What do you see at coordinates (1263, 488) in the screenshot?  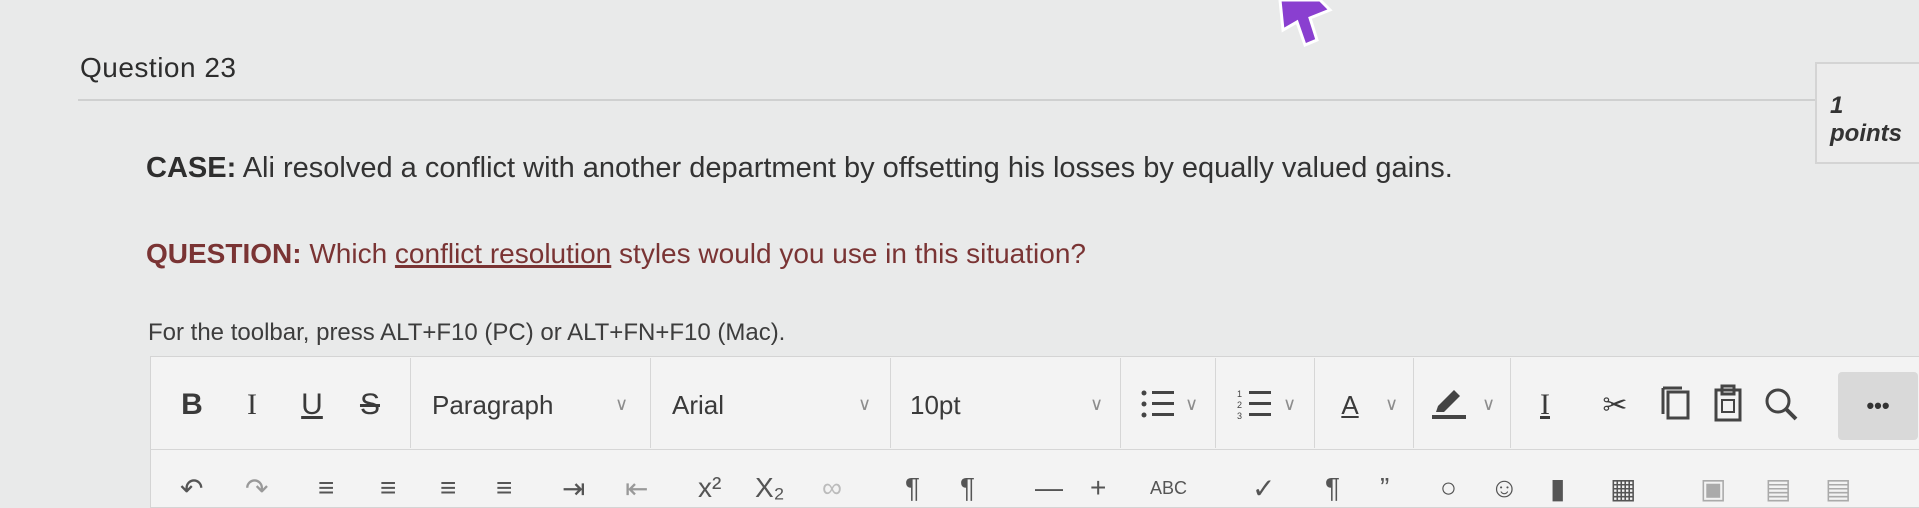 I see `check-icon: ✓` at bounding box center [1263, 488].